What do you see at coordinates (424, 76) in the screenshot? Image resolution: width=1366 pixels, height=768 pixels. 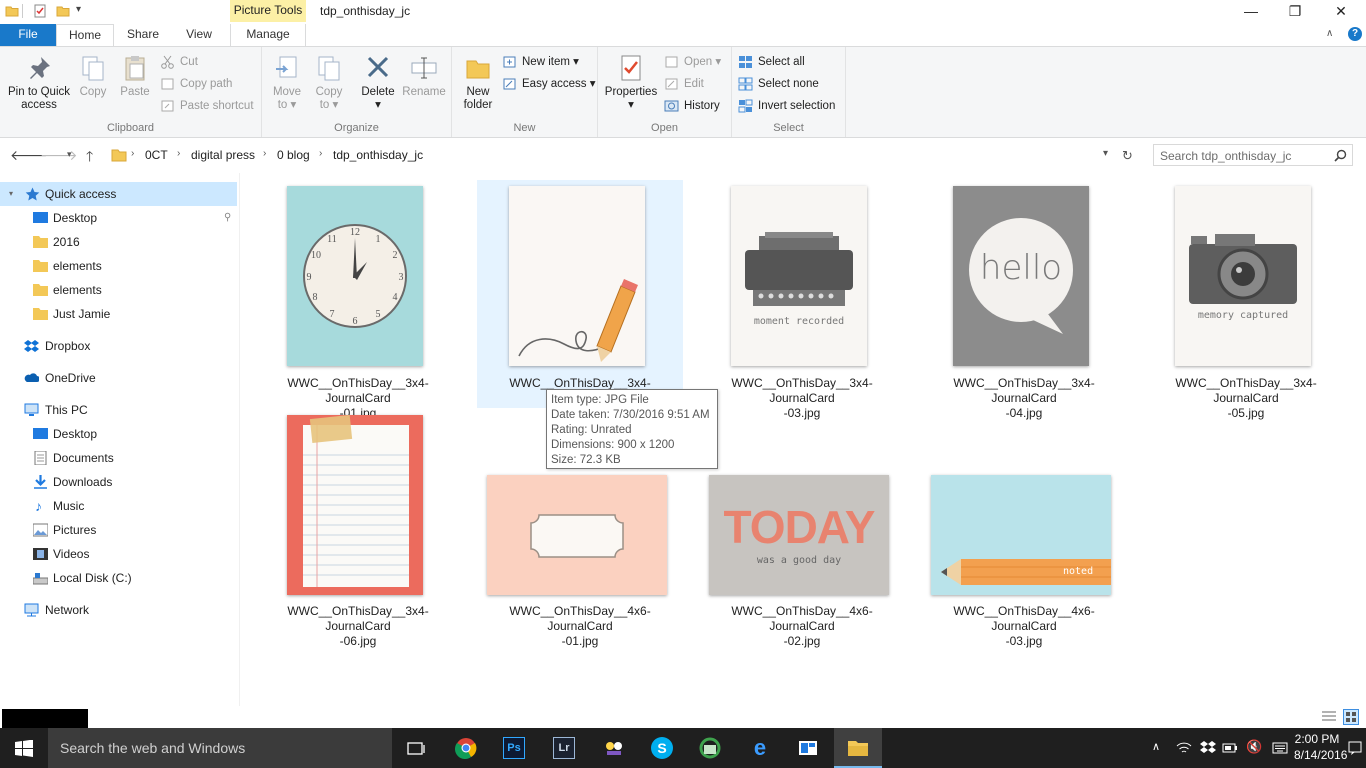 I see `rename-button: Rename` at bounding box center [424, 76].